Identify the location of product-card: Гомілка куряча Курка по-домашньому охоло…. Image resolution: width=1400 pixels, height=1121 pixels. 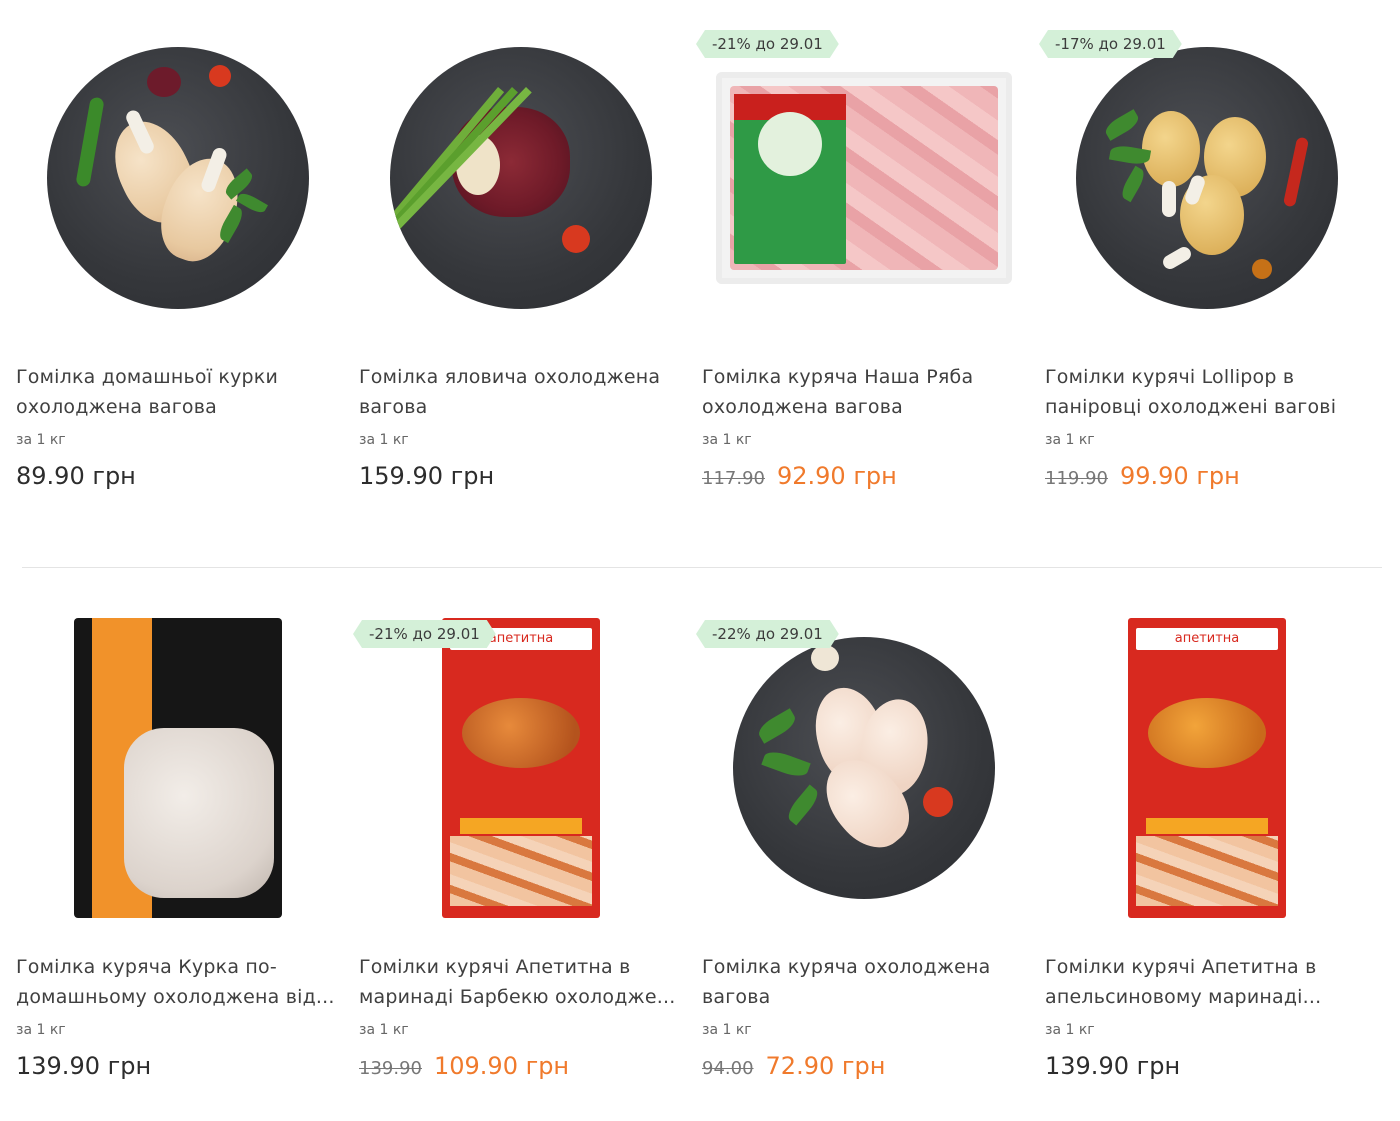
(171, 850).